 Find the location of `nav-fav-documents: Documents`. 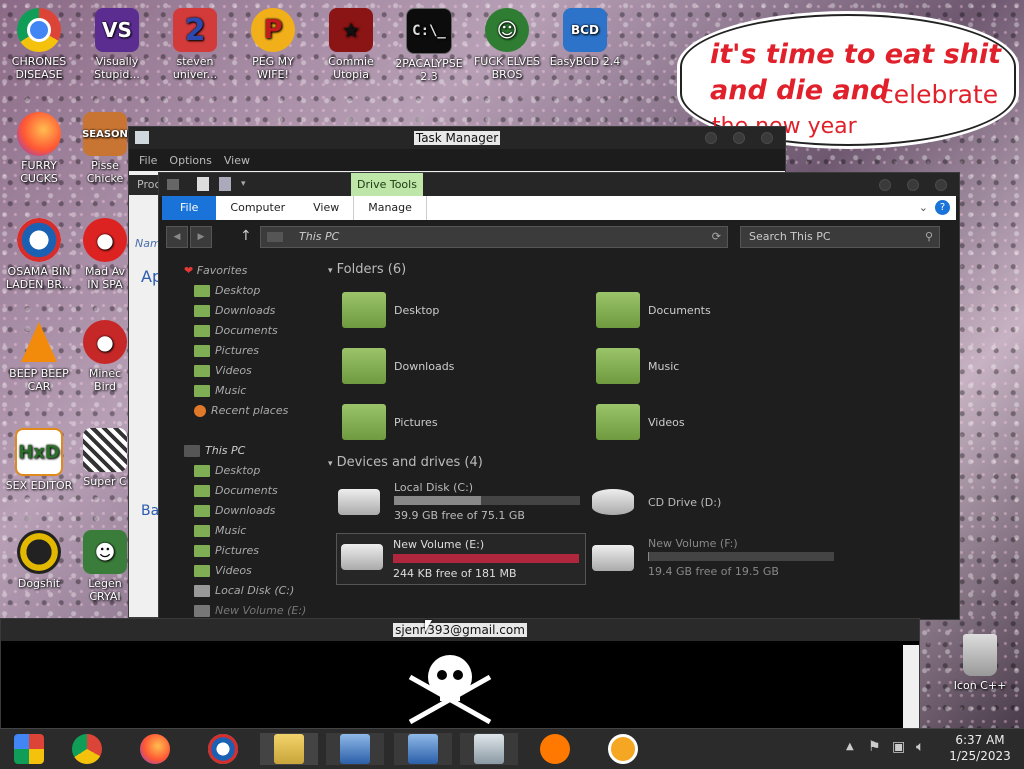

nav-fav-documents: Documents is located at coordinates (236, 330).